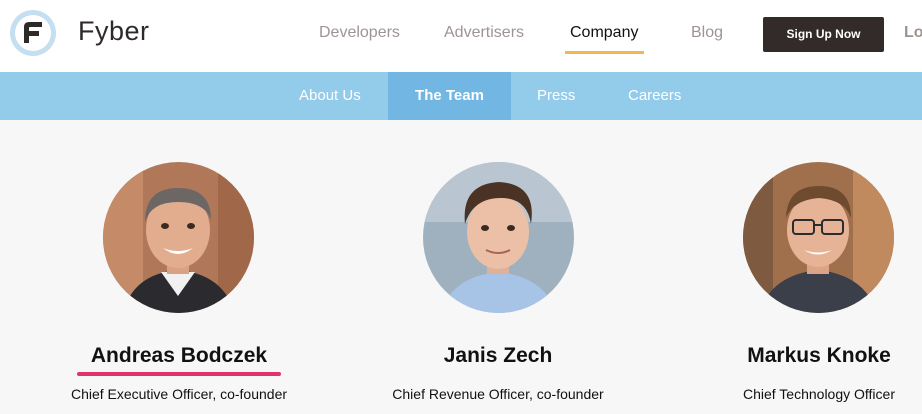 The height and width of the screenshot is (414, 922). What do you see at coordinates (33, 33) in the screenshot?
I see `fyber-logo-icon` at bounding box center [33, 33].